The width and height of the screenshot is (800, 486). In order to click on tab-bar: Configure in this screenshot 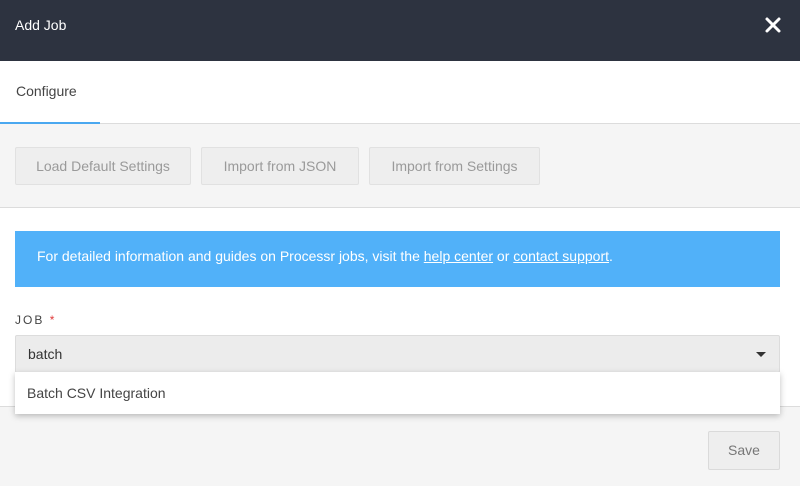, I will do `click(400, 92)`.